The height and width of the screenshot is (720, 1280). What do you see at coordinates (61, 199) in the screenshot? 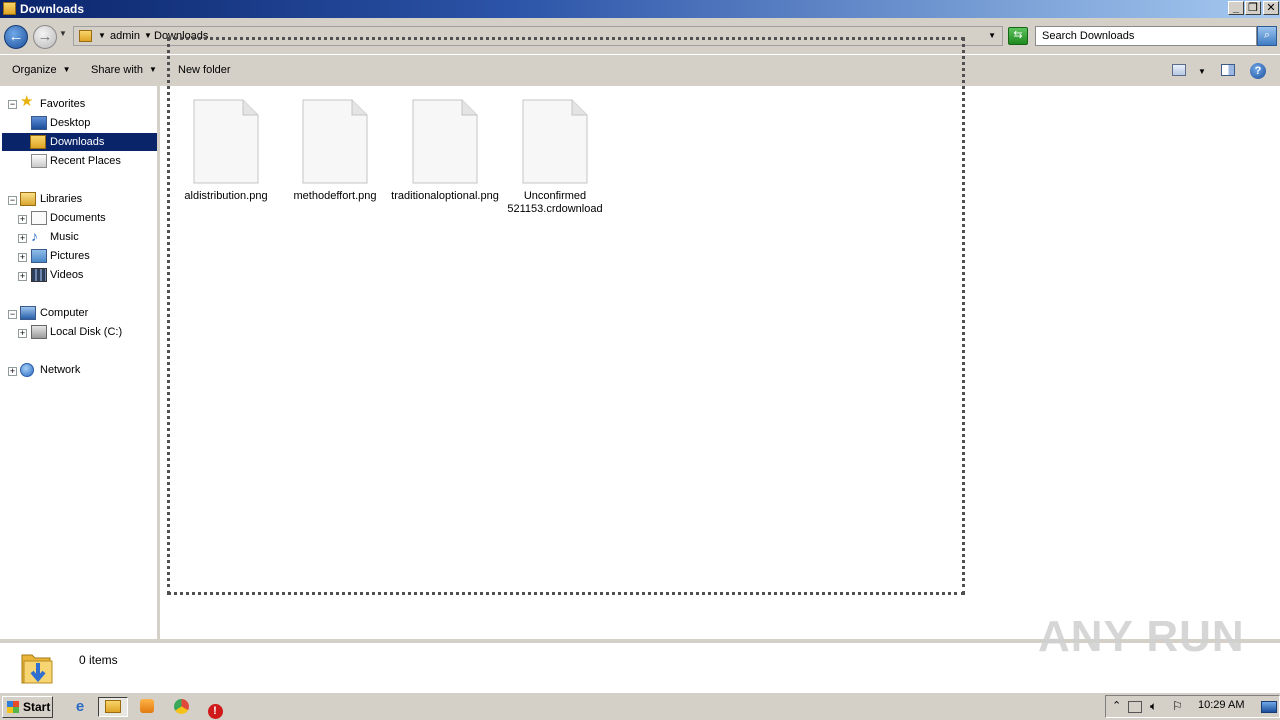
I see `sidebar-item-libraries: Libraries` at bounding box center [61, 199].